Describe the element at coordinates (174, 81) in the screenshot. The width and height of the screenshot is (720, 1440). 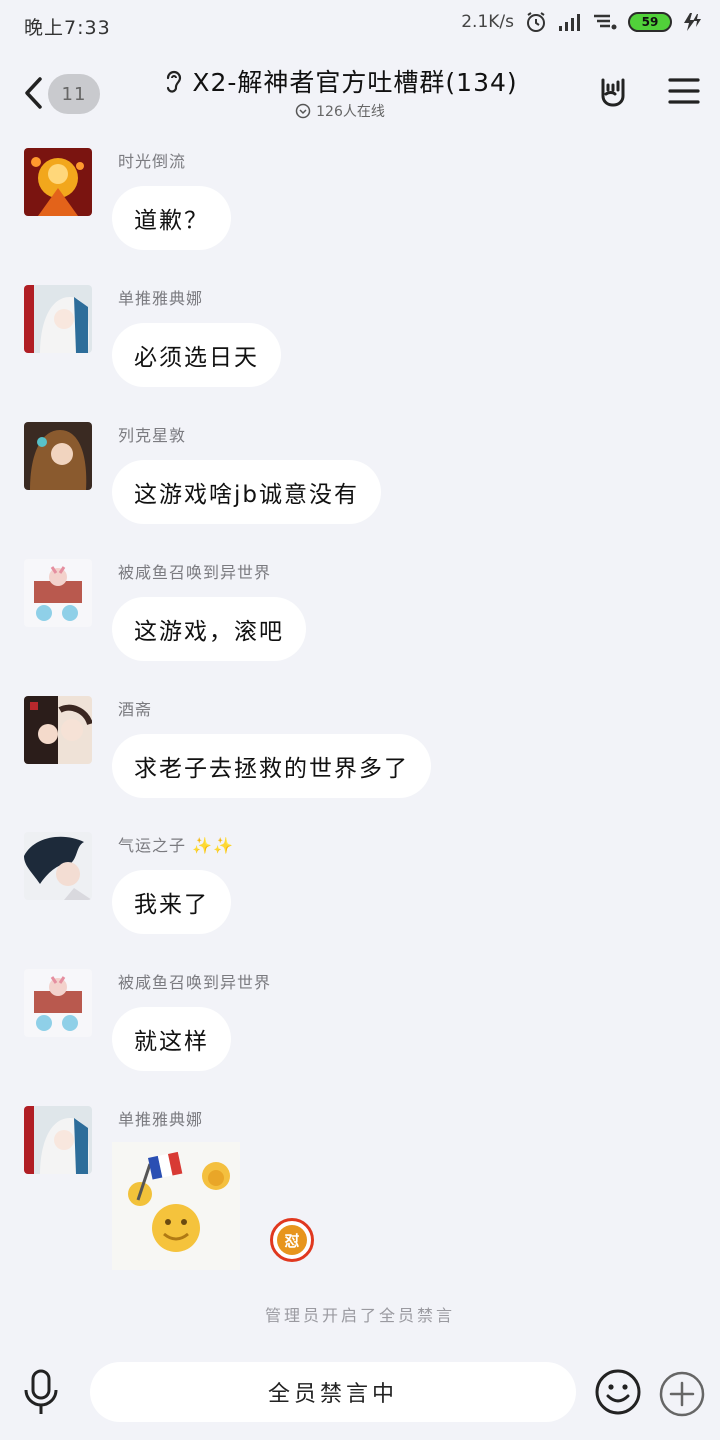
I see `ear-icon` at that location.